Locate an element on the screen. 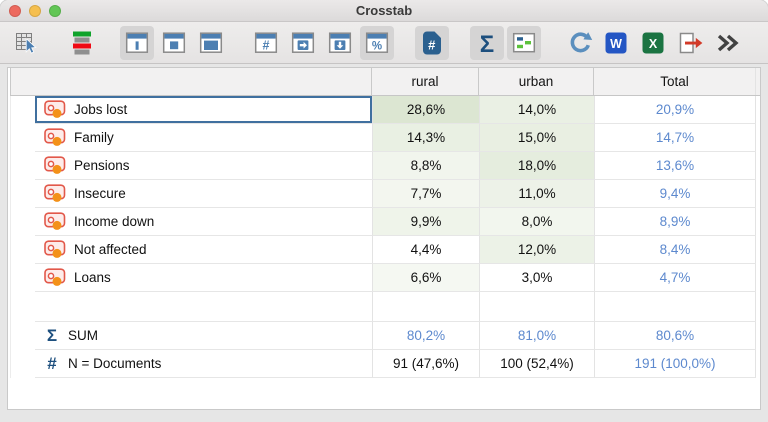 This screenshot has width=768, height=422. window-percent-button: % is located at coordinates (377, 42).